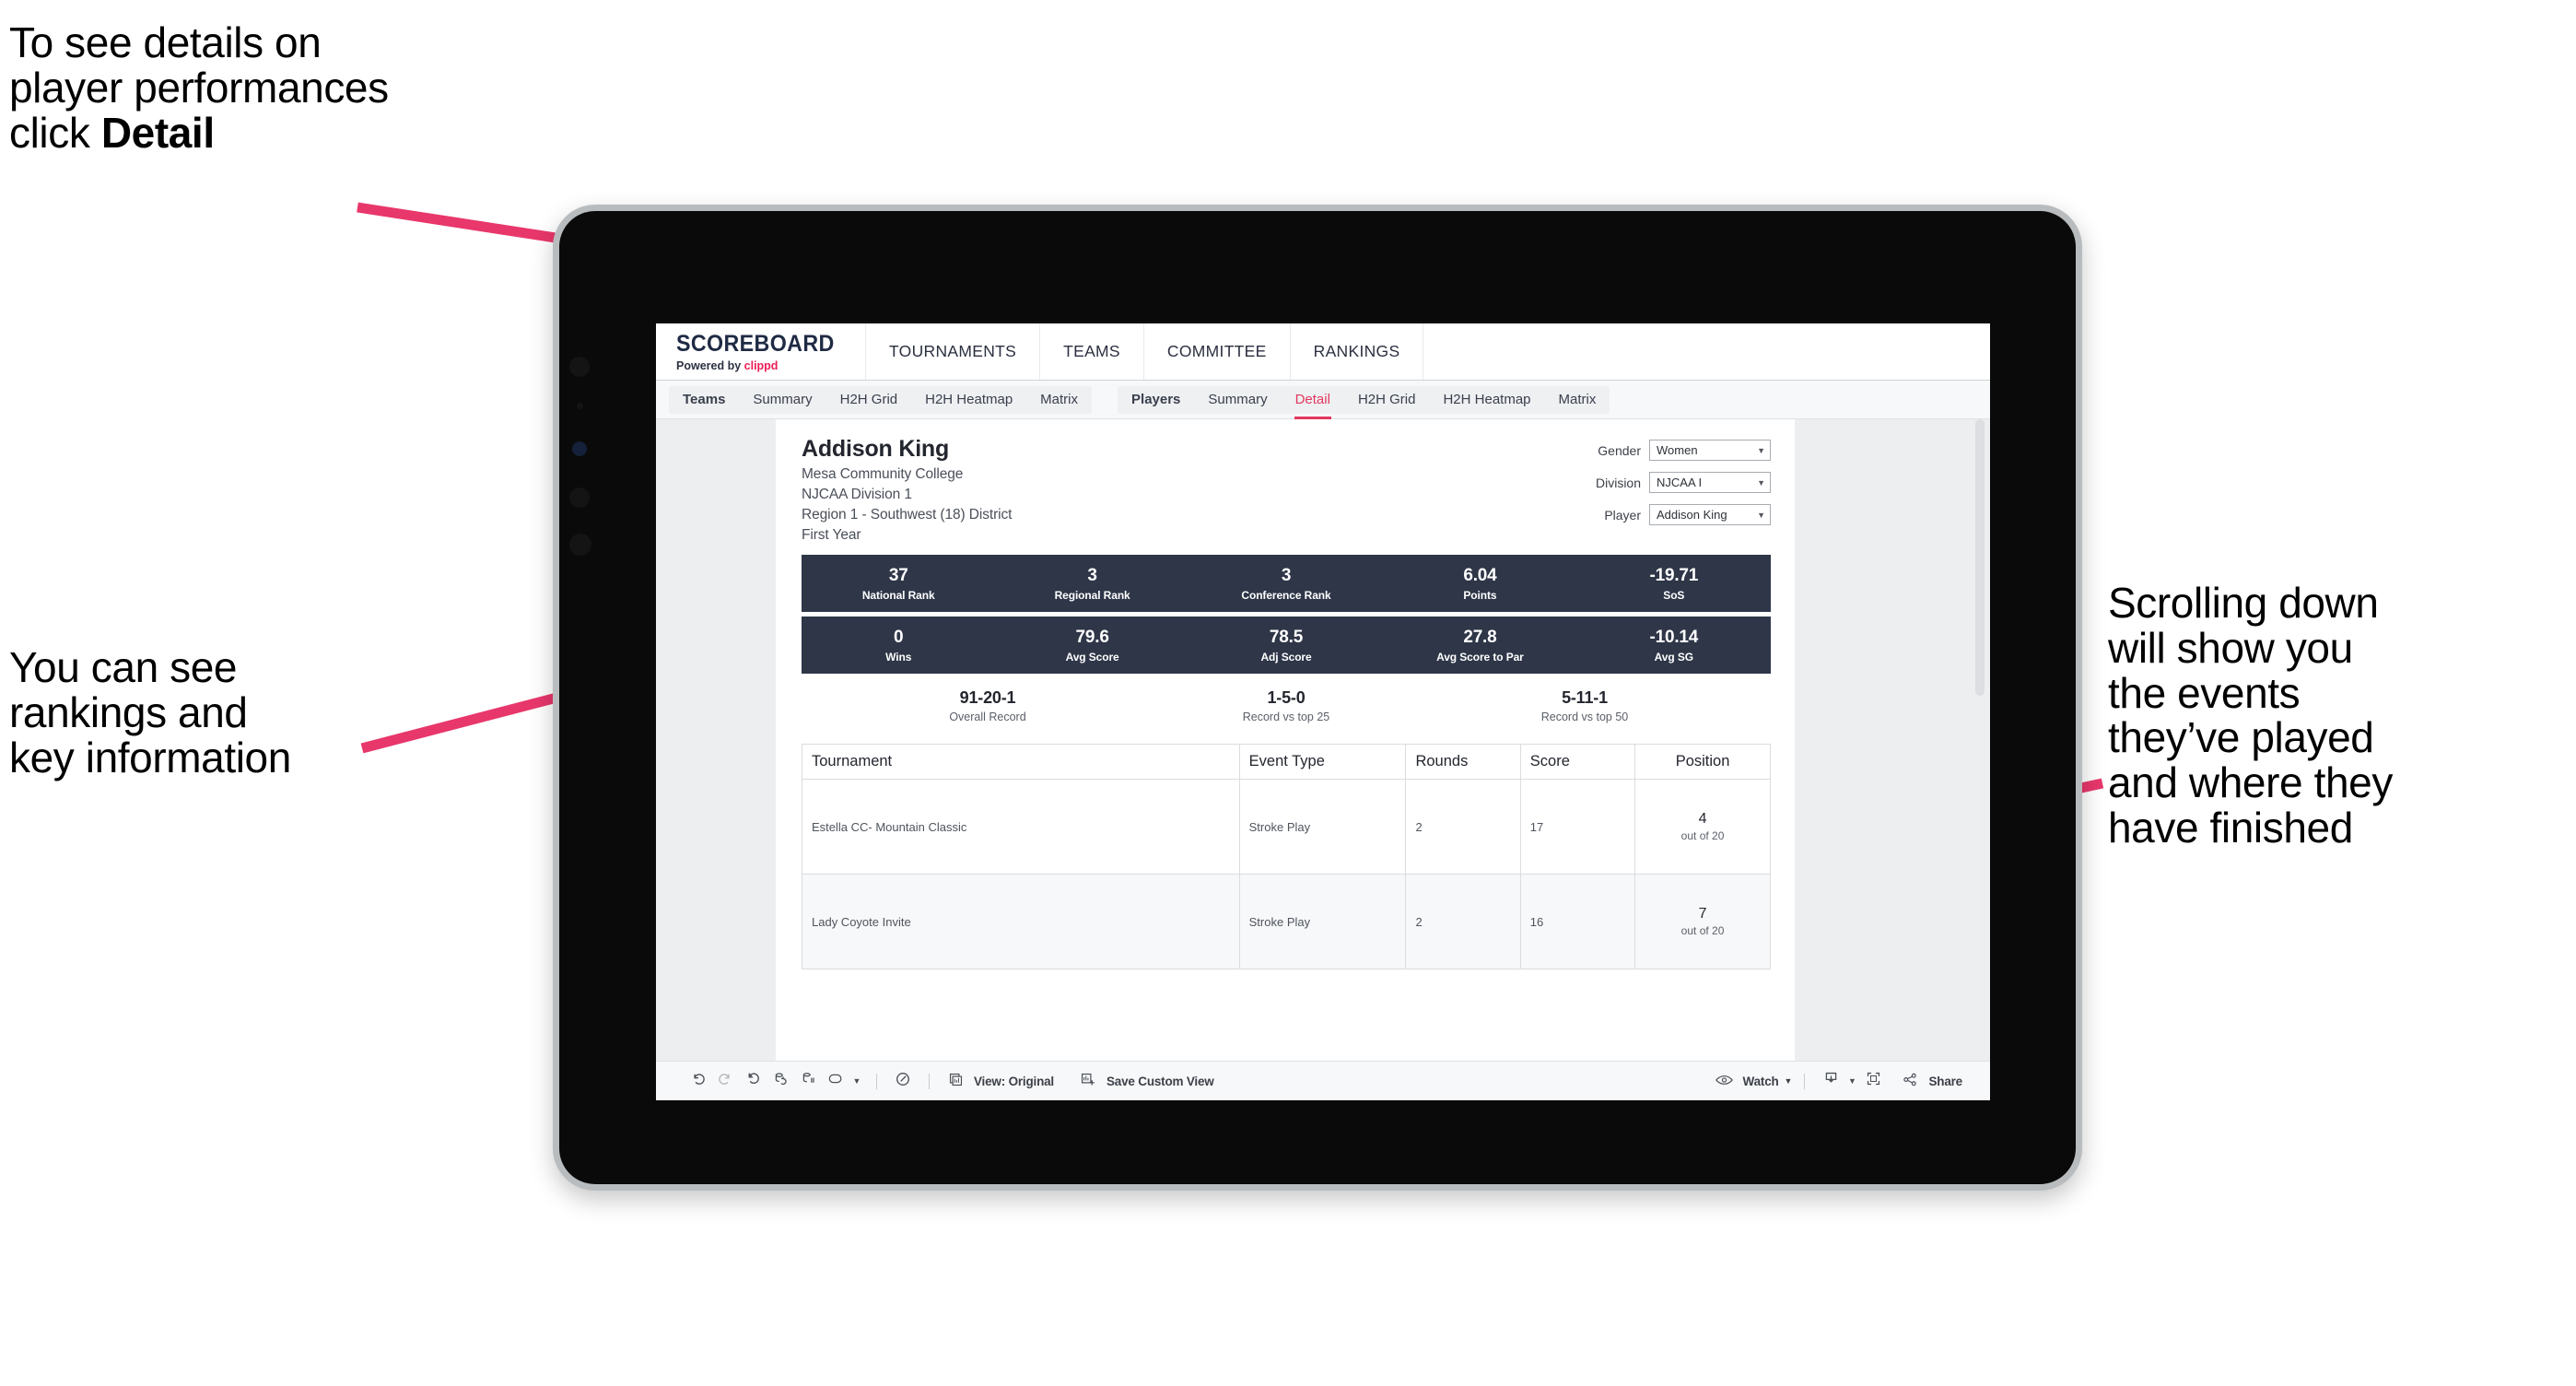  I want to click on nav-item-committee: COMMITTEE, so click(1217, 352).